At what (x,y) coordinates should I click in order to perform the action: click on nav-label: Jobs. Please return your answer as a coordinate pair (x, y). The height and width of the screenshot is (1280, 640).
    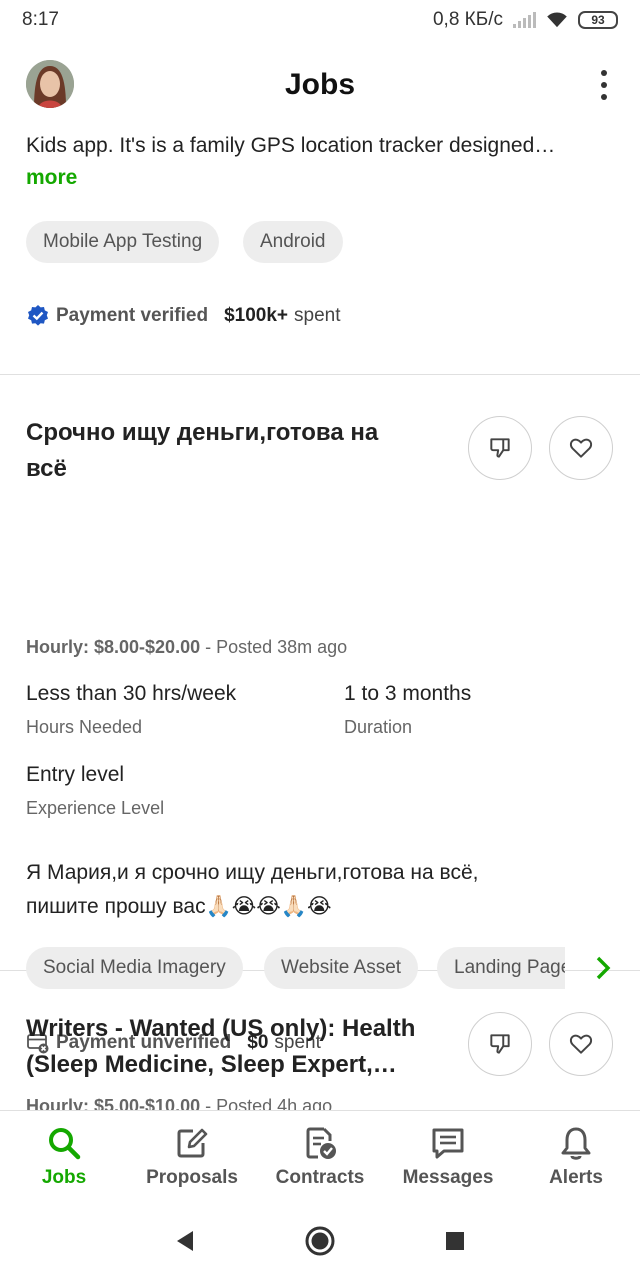
    Looking at the image, I should click on (64, 1177).